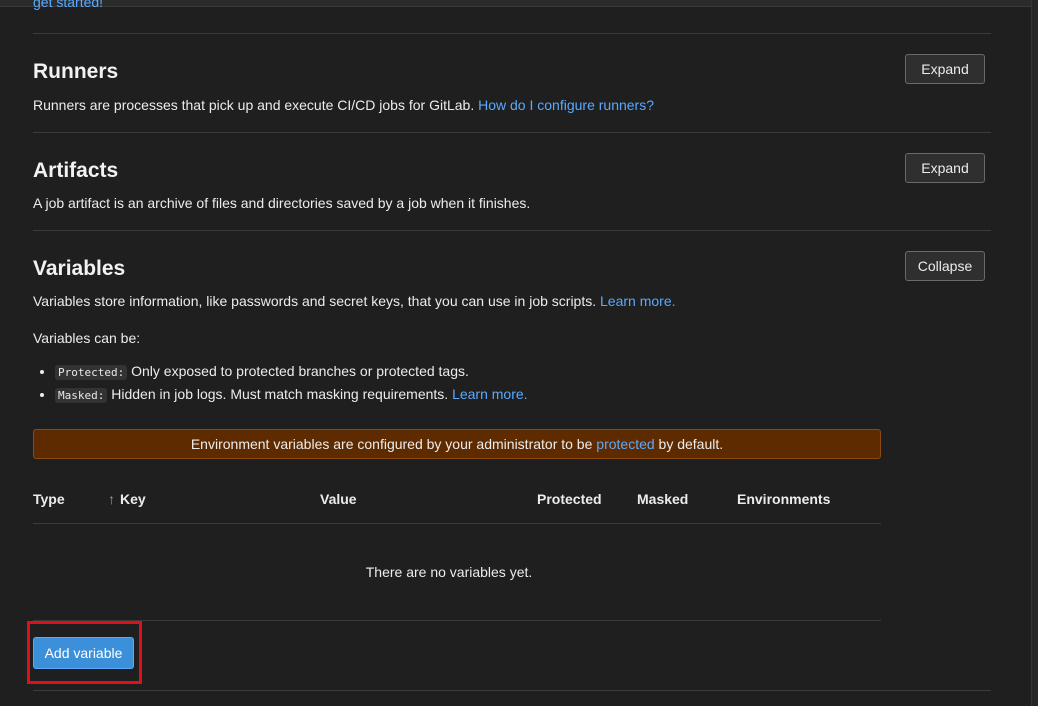 Image resolution: width=1038 pixels, height=706 pixels. Describe the element at coordinates (133, 499) in the screenshot. I see `column-key-label: Key` at that location.